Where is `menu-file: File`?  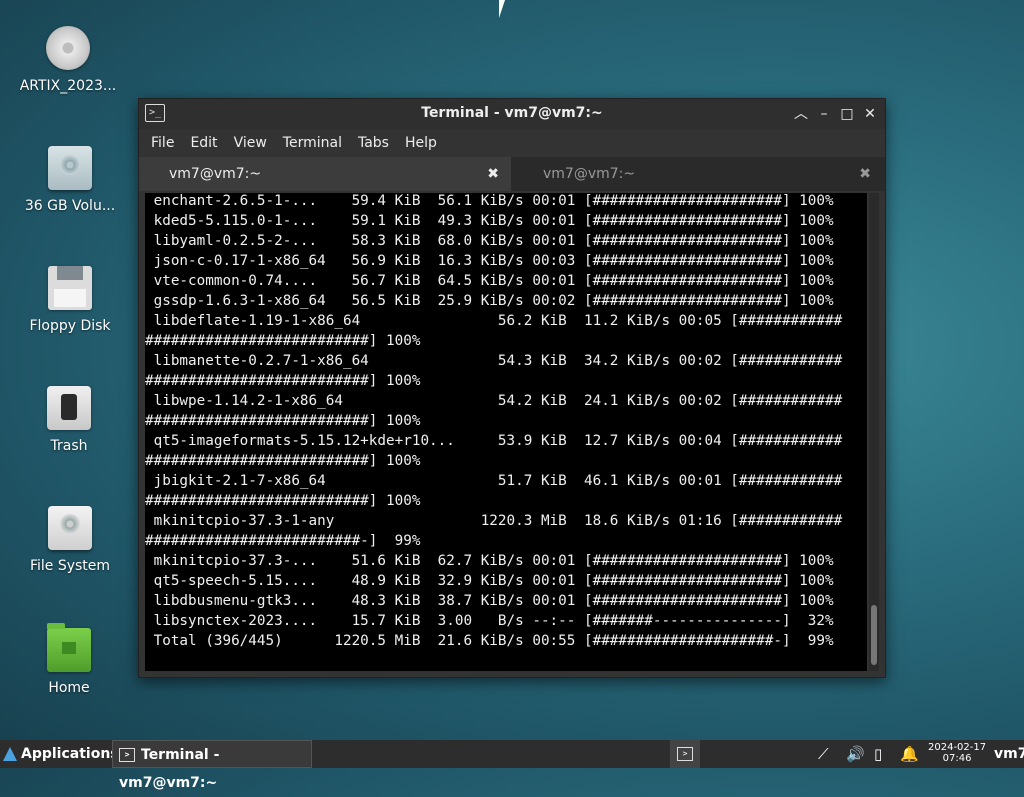 menu-file: File is located at coordinates (162, 143).